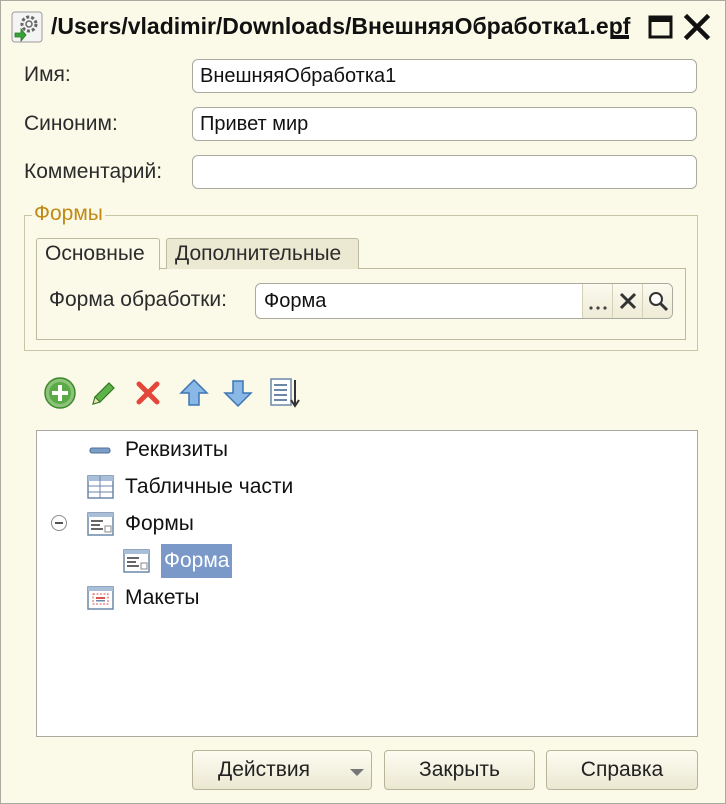 This screenshot has height=804, width=726. I want to click on maximize-icon, so click(661, 27).